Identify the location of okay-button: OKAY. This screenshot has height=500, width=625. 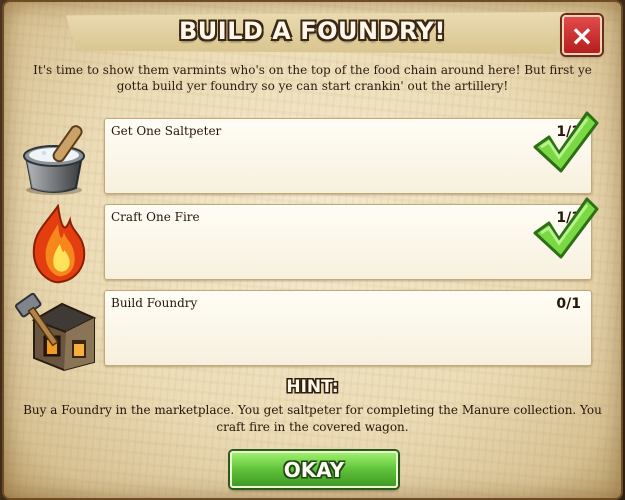
(314, 469).